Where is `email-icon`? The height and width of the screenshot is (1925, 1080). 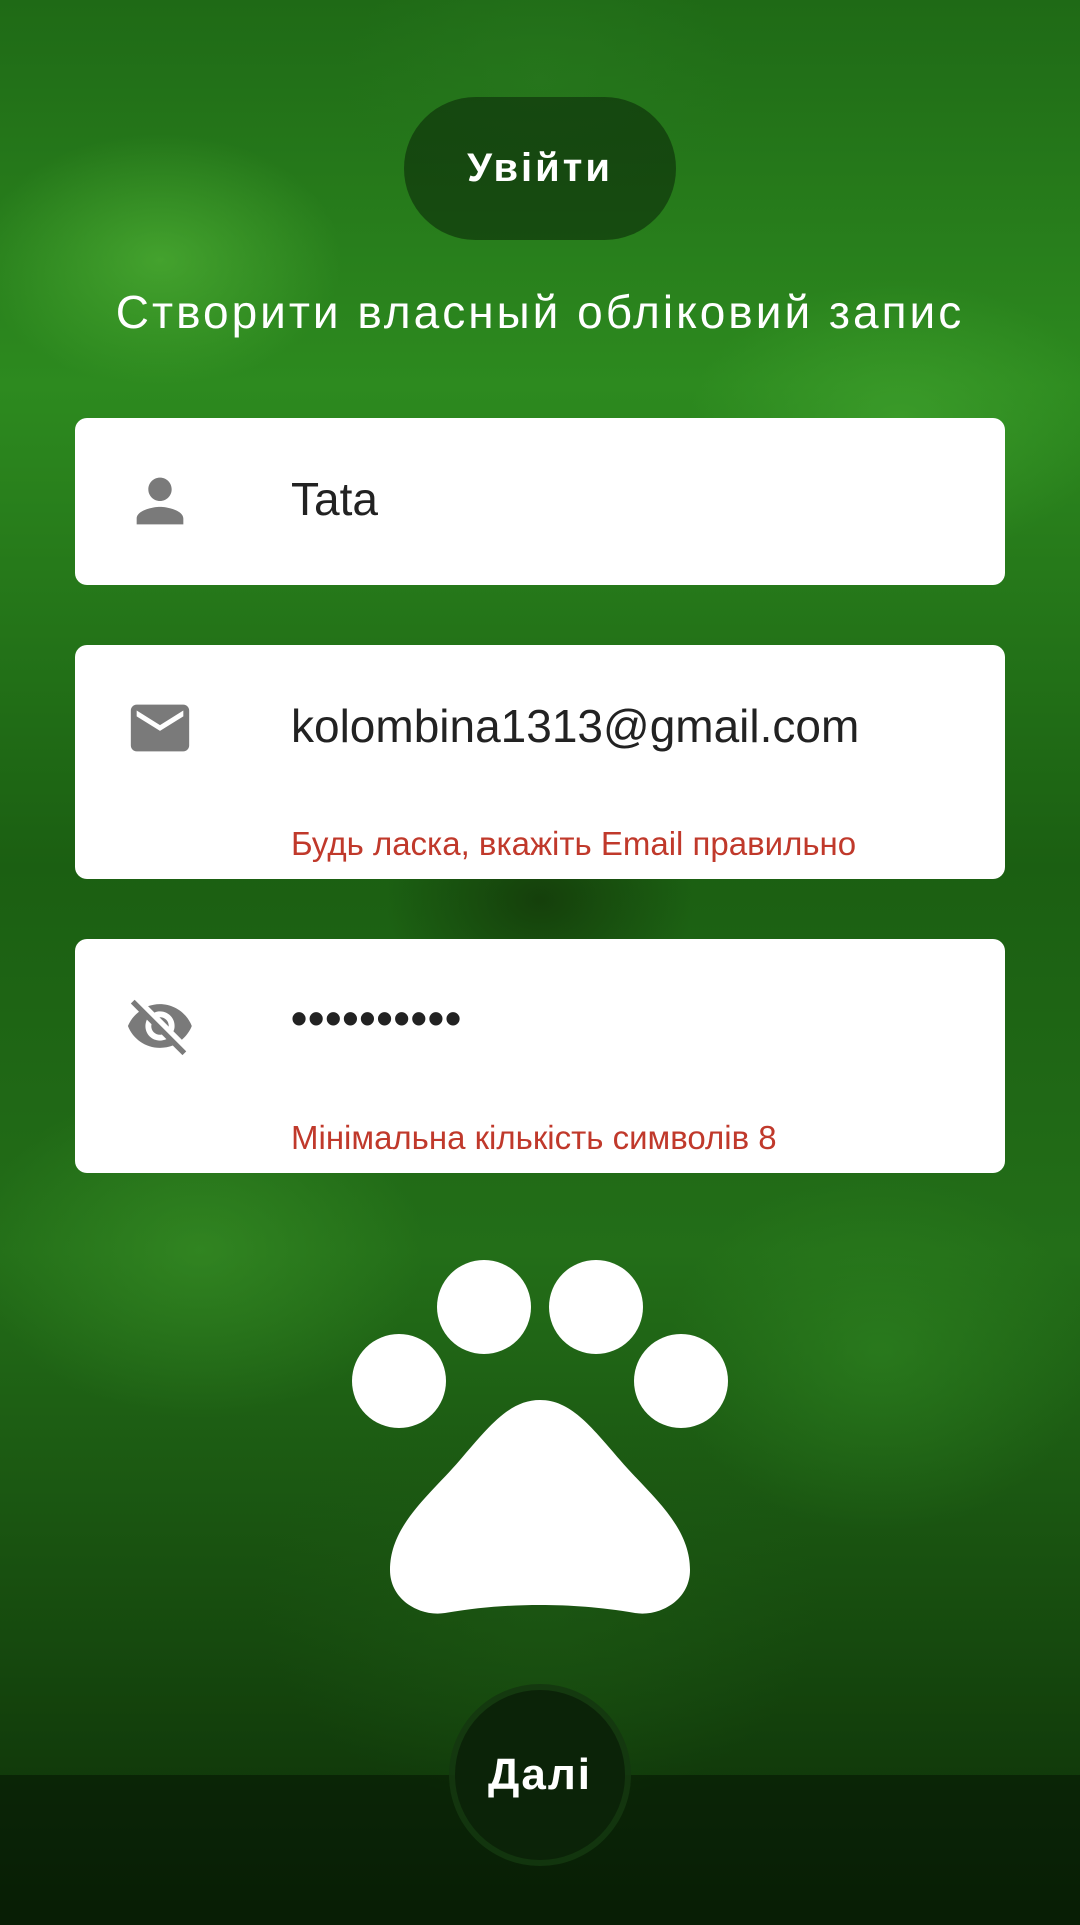
email-icon is located at coordinates (160, 728).